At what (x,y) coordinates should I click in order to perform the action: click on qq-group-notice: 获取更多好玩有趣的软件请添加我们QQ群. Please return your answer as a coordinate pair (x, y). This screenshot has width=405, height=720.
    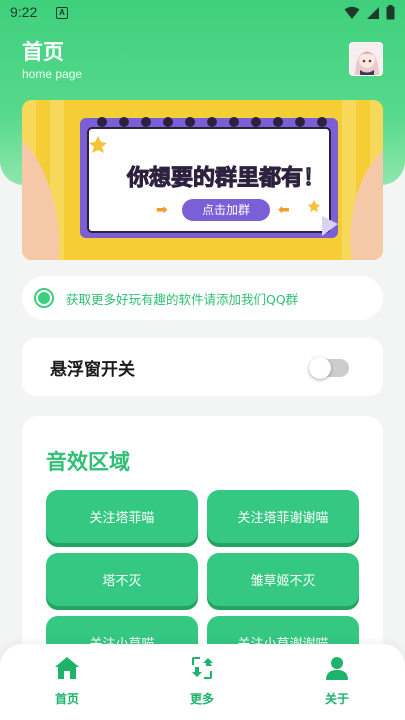
    Looking at the image, I should click on (202, 298).